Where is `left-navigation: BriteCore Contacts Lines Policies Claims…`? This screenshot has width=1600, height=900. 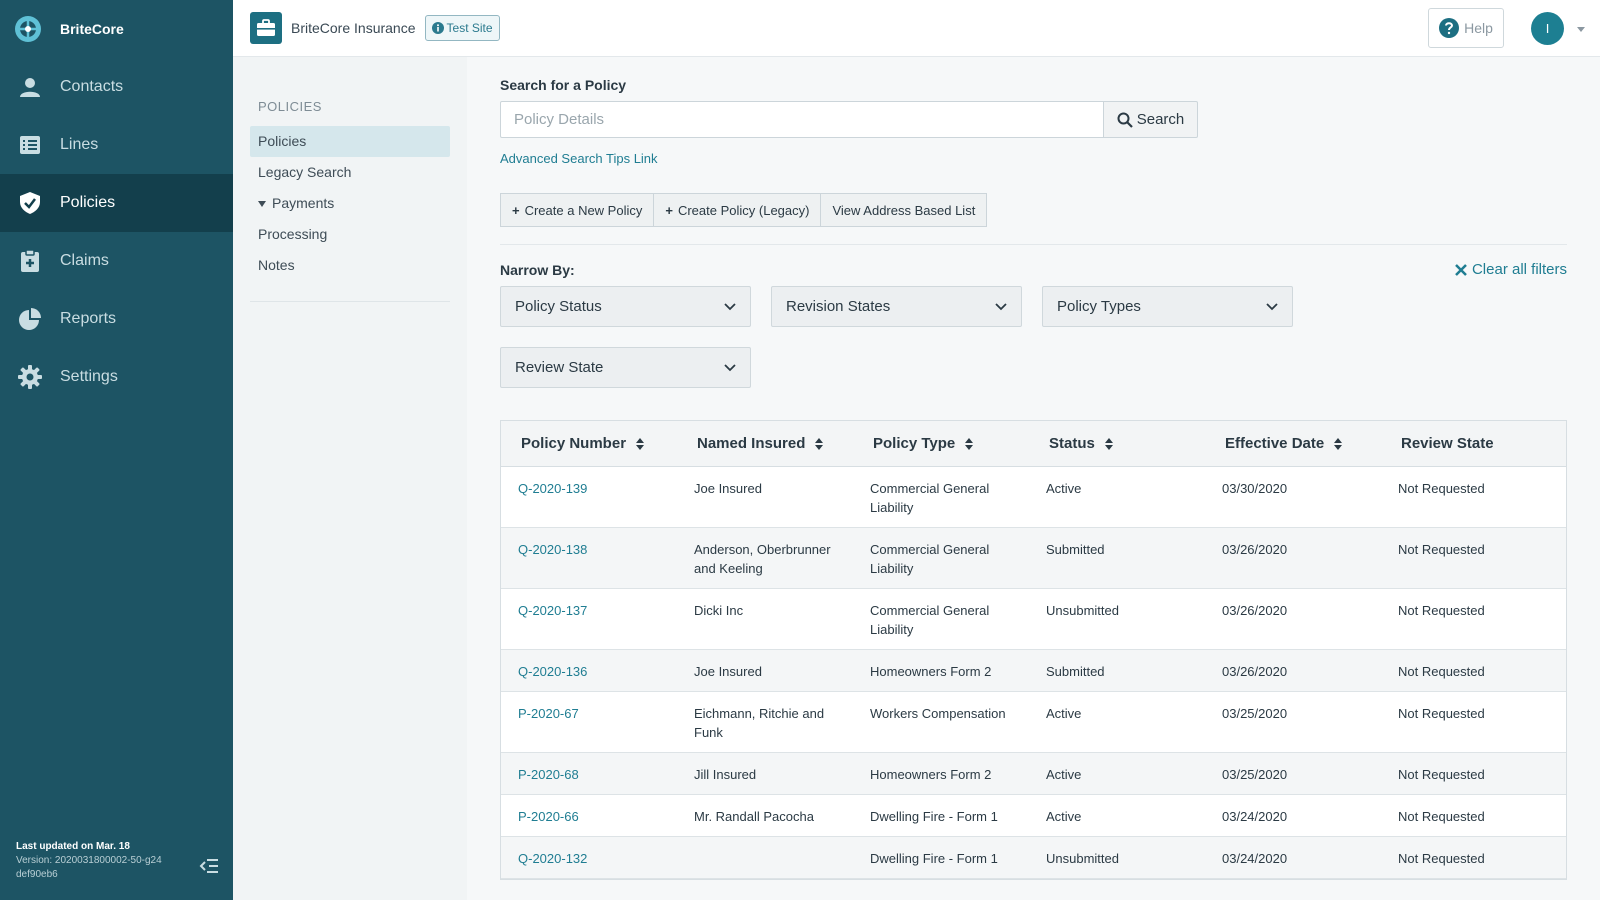 left-navigation: BriteCore Contacts Lines Policies Claims… is located at coordinates (116, 450).